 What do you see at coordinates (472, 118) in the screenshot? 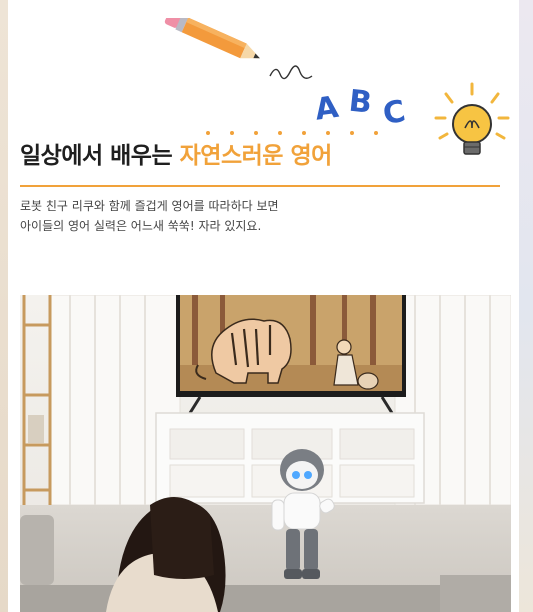
I see `lightbulb-icon` at bounding box center [472, 118].